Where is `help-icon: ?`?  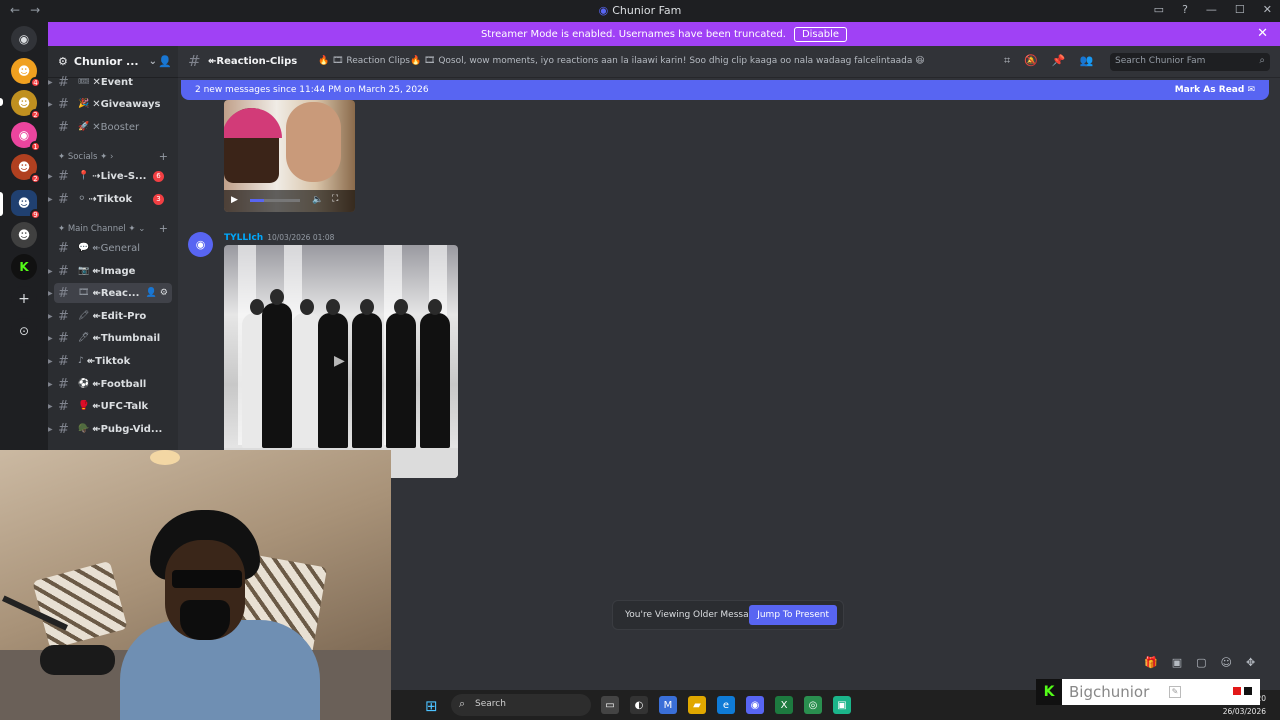
help-icon: ? is located at coordinates (1185, 9).